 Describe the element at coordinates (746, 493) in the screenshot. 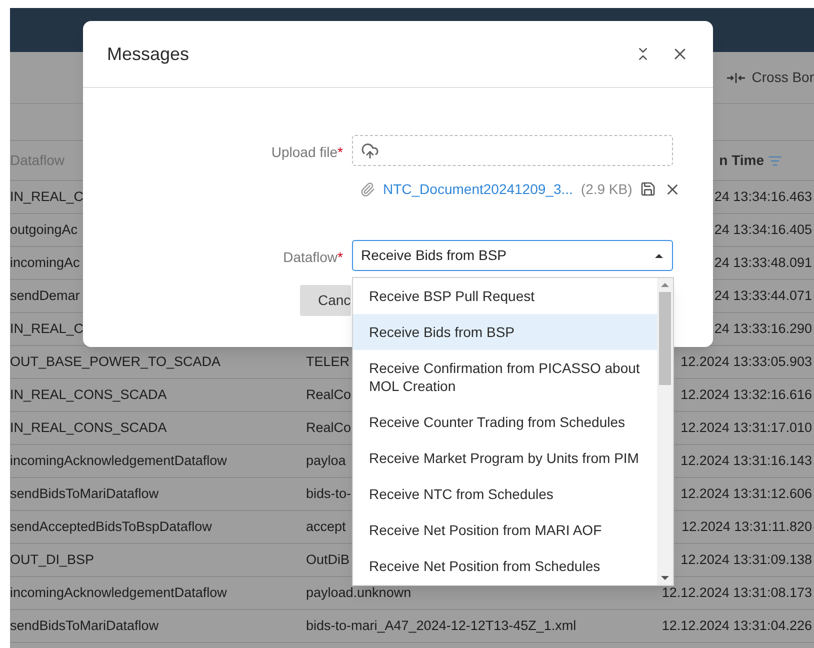

I see `table-cell-text: 12.2024 13:31:12.606` at that location.